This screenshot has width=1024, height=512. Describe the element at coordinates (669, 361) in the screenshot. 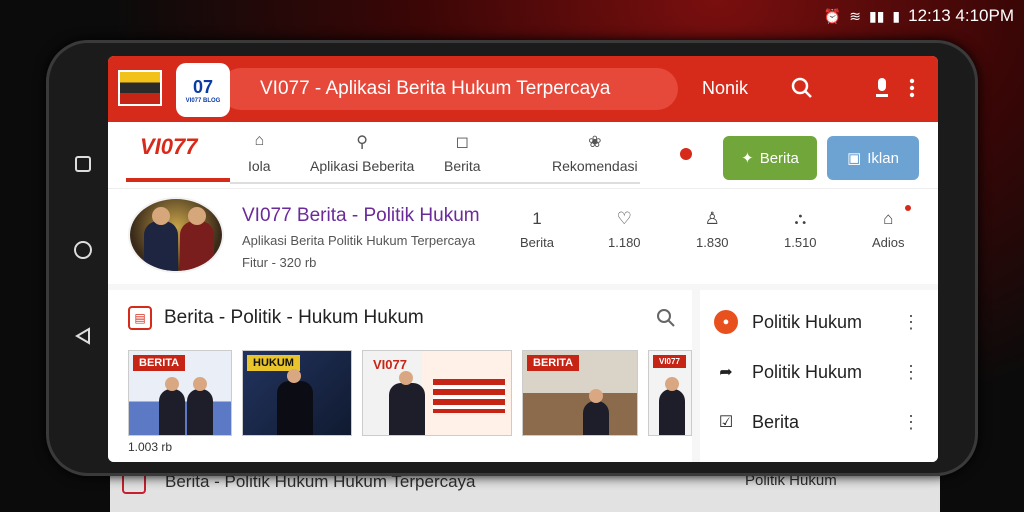

I see `thumbnail-label: VI077` at that location.